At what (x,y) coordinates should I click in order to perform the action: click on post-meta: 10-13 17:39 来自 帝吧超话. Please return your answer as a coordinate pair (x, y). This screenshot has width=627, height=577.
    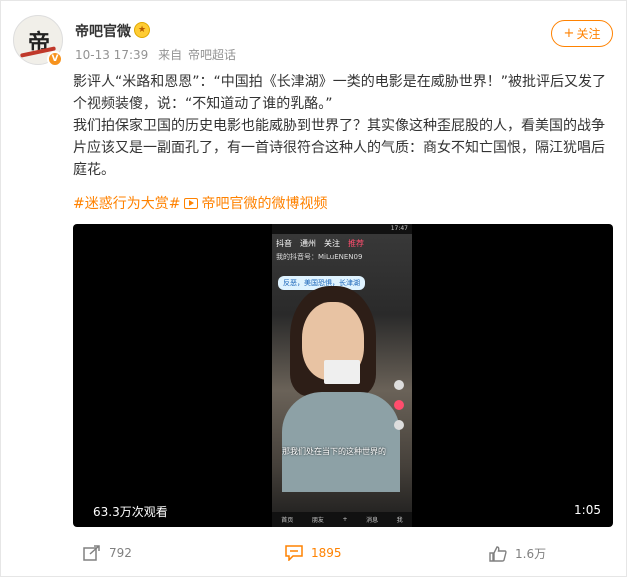
    Looking at the image, I should click on (158, 54).